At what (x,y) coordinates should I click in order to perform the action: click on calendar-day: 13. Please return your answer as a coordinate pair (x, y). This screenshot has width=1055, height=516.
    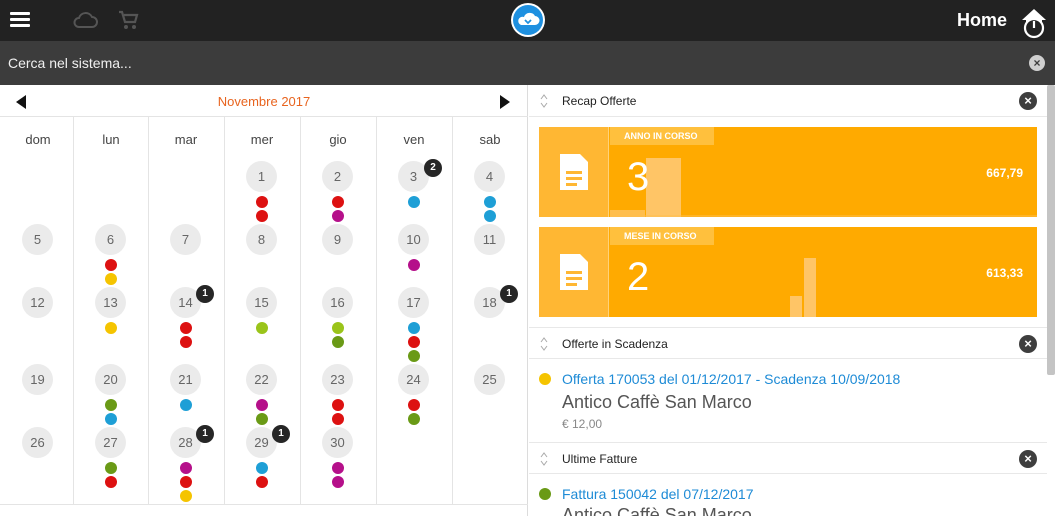
    Looking at the image, I should click on (111, 318).